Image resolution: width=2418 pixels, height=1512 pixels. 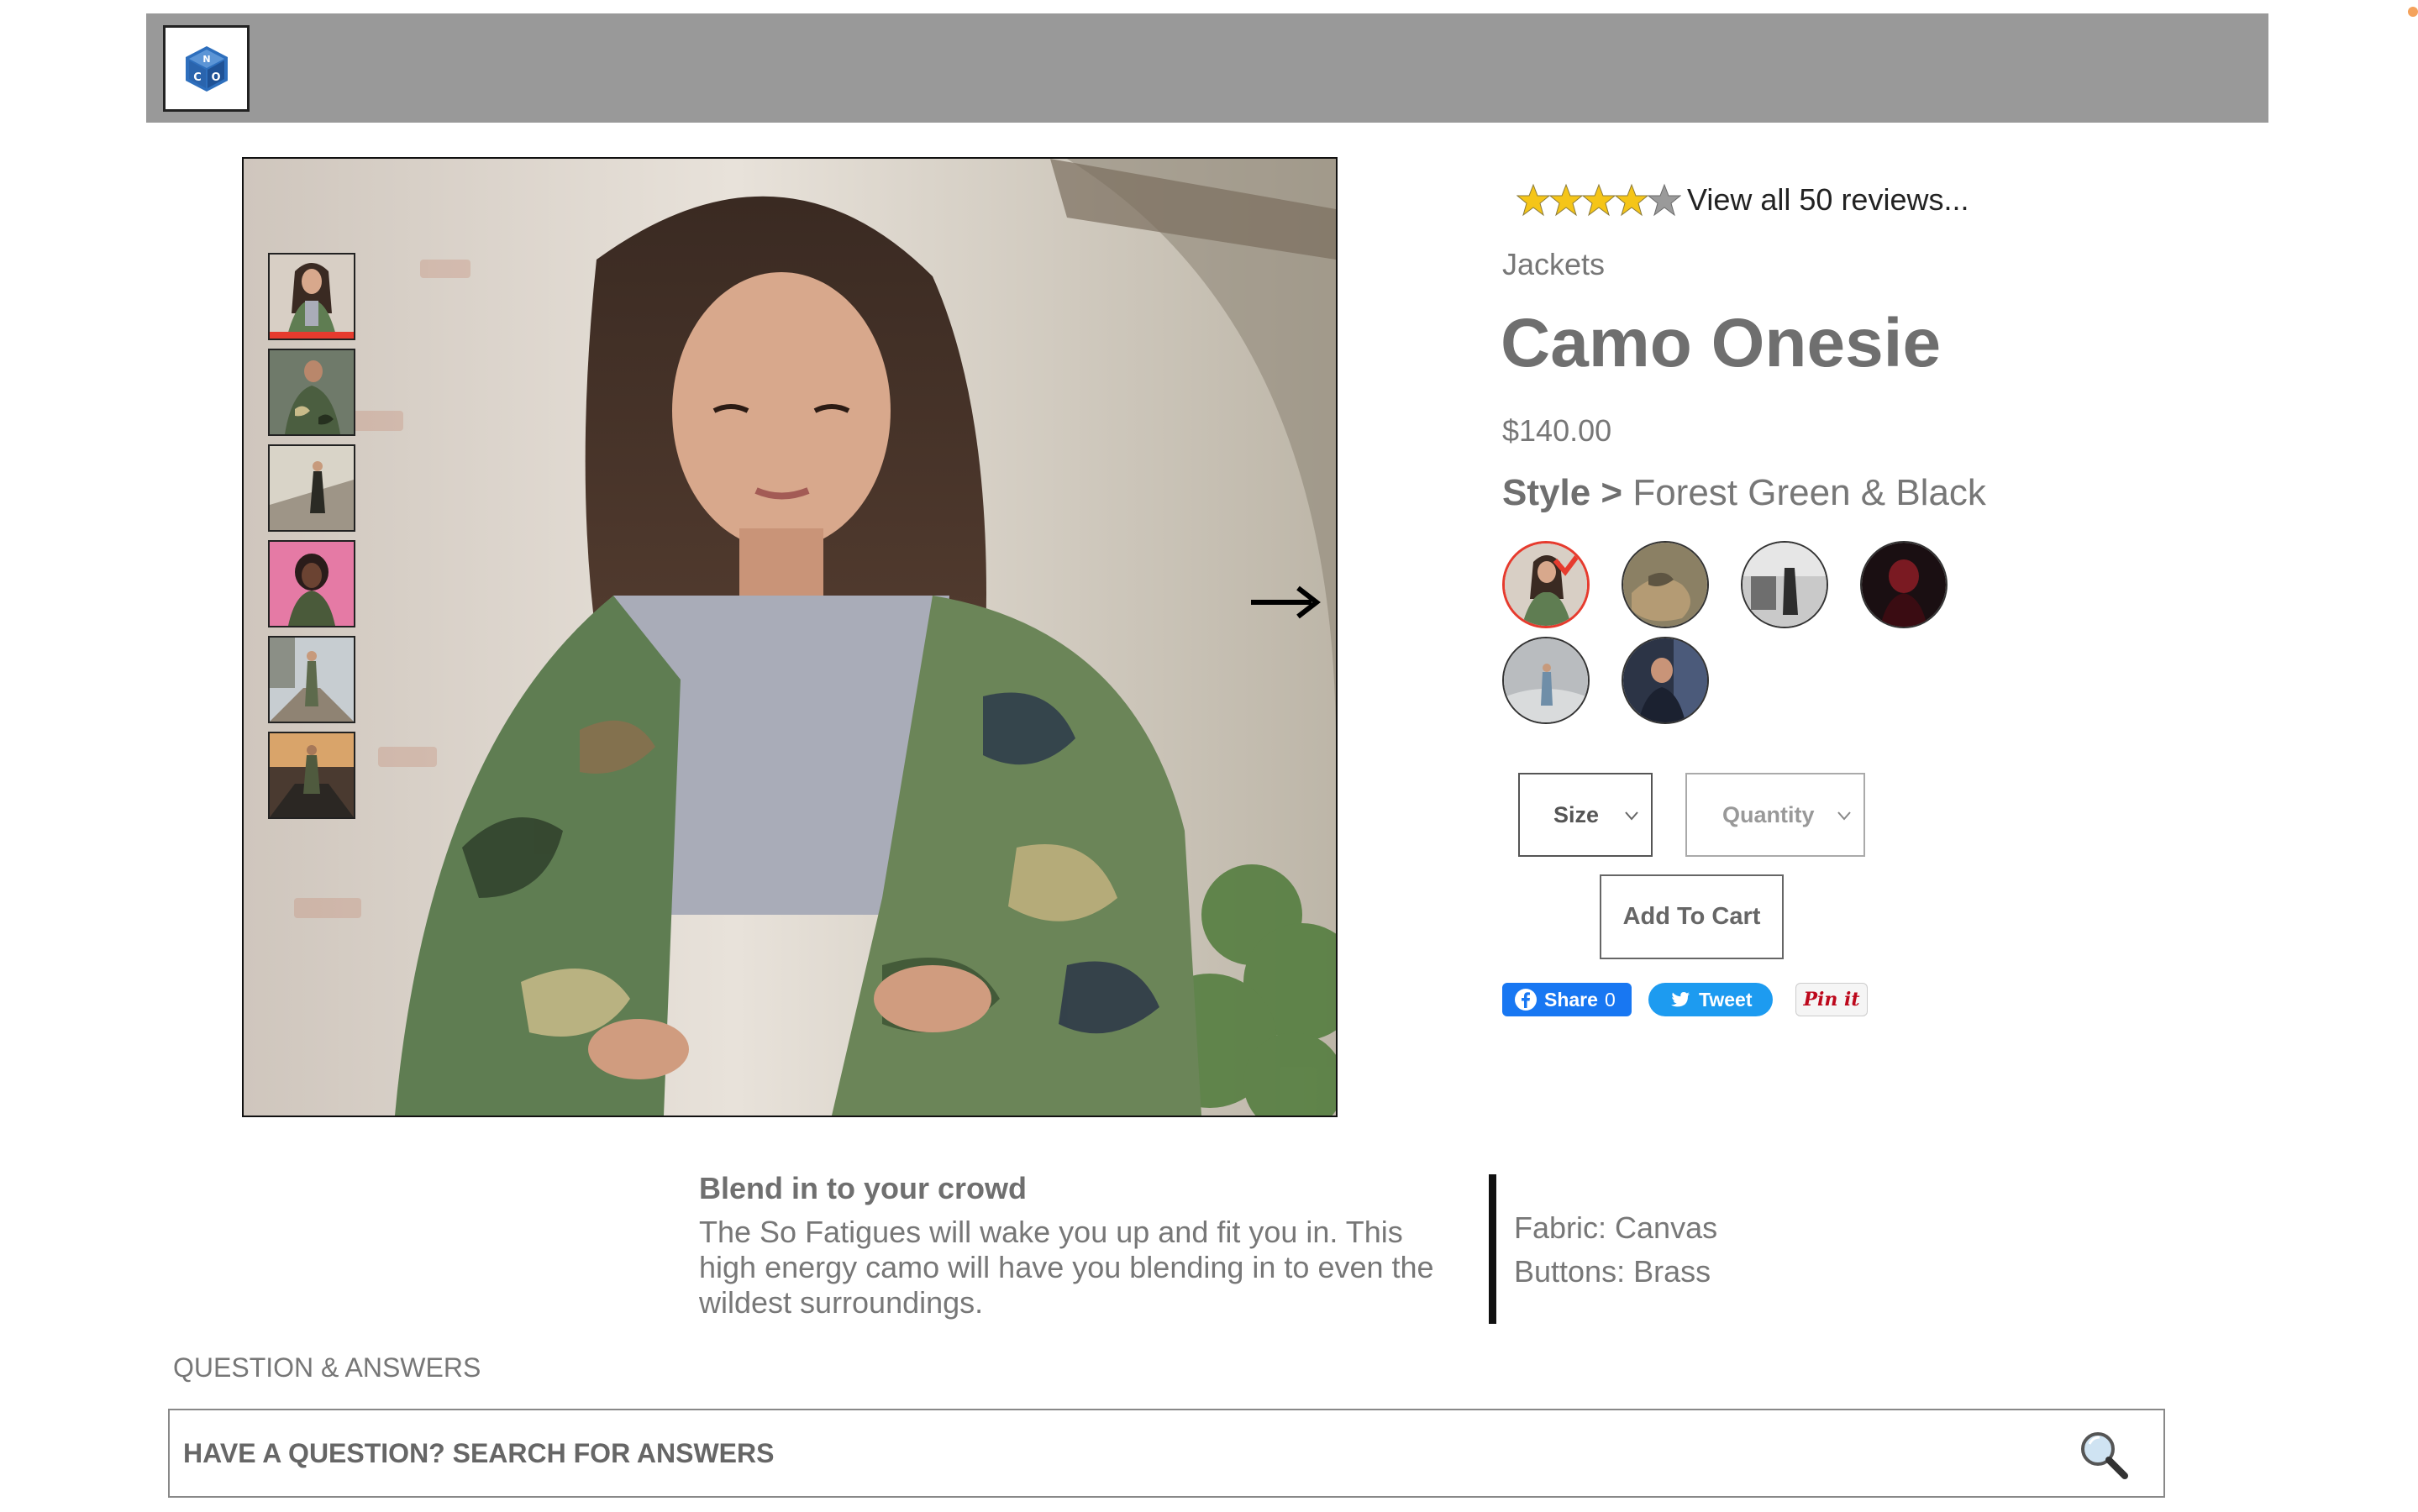 What do you see at coordinates (1726, 999) in the screenshot?
I see `twitter-tweet-label: Tweet` at bounding box center [1726, 999].